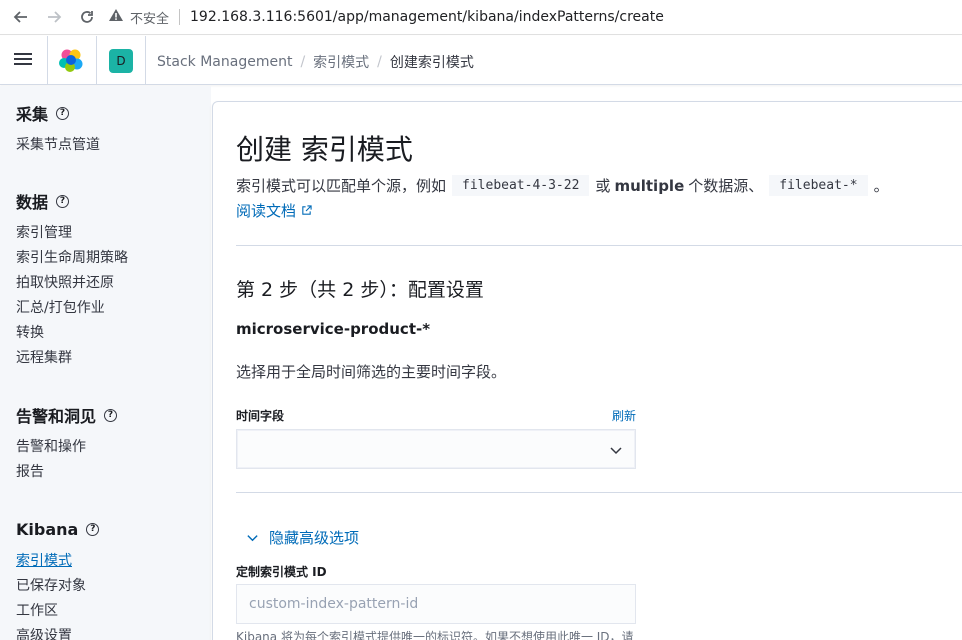 Image resolution: width=962 pixels, height=640 pixels. What do you see at coordinates (649, 185) in the screenshot?
I see `description-bold: multiple` at bounding box center [649, 185].